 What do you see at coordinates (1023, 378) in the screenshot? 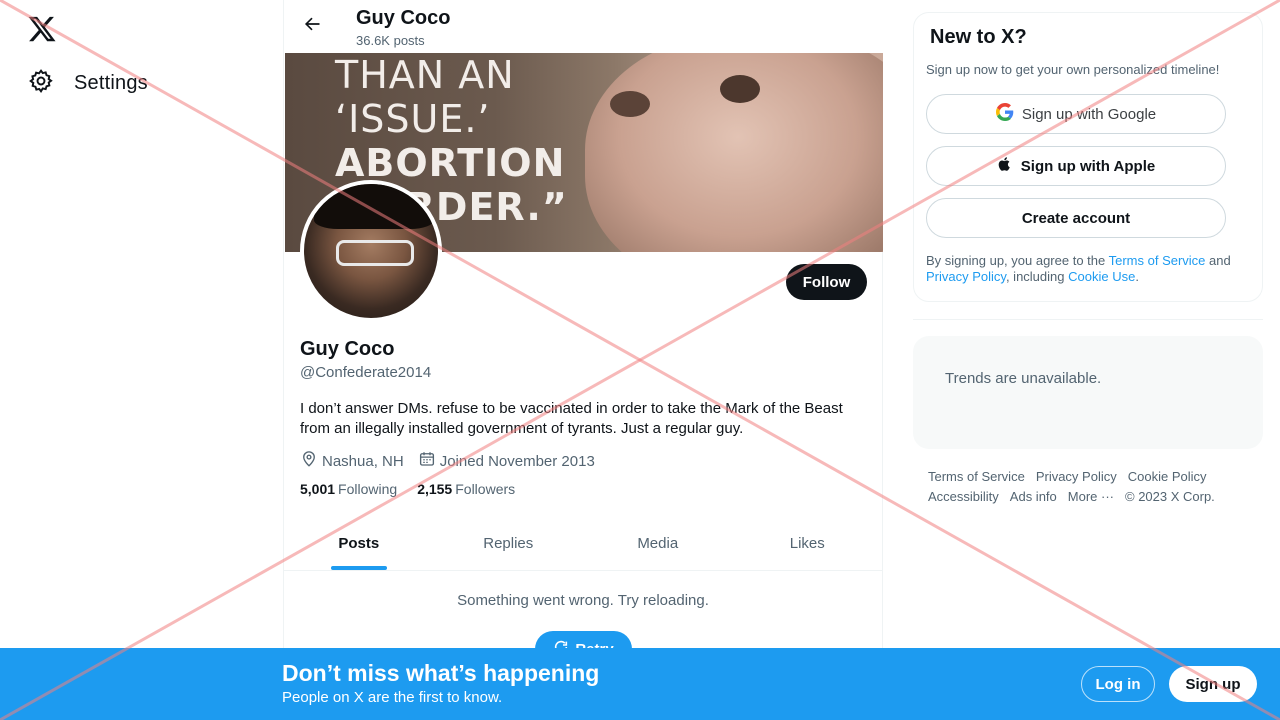
I see `trends-unavailable-message: Trends are unavailable.` at bounding box center [1023, 378].